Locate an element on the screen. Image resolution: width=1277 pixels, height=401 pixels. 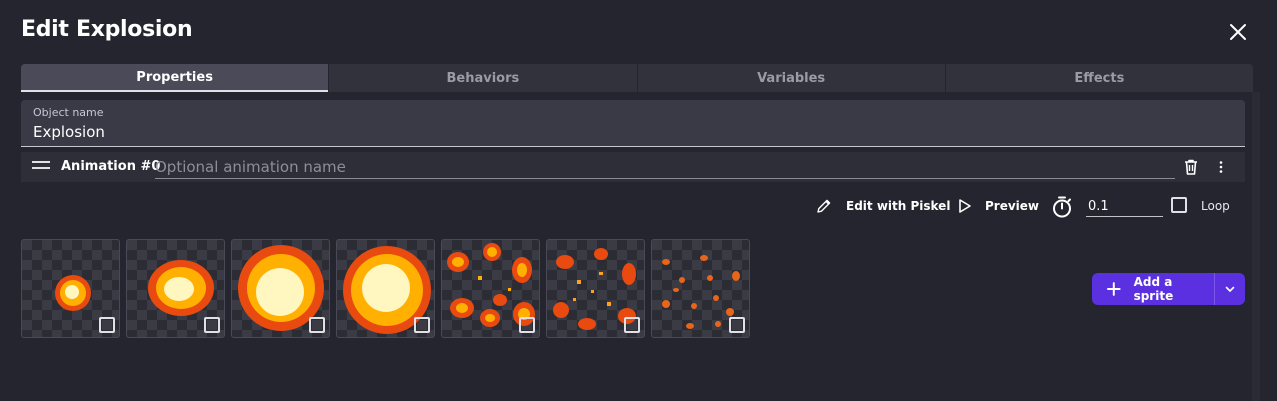
pencil-icon is located at coordinates (824, 206).